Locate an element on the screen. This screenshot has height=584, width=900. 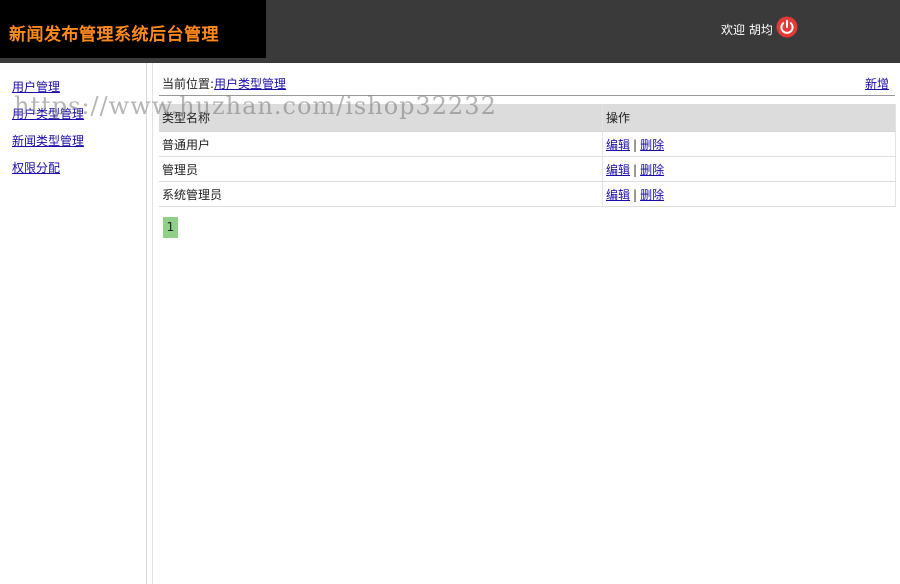
table-header-row: 类型名称 操作 is located at coordinates (527, 118).